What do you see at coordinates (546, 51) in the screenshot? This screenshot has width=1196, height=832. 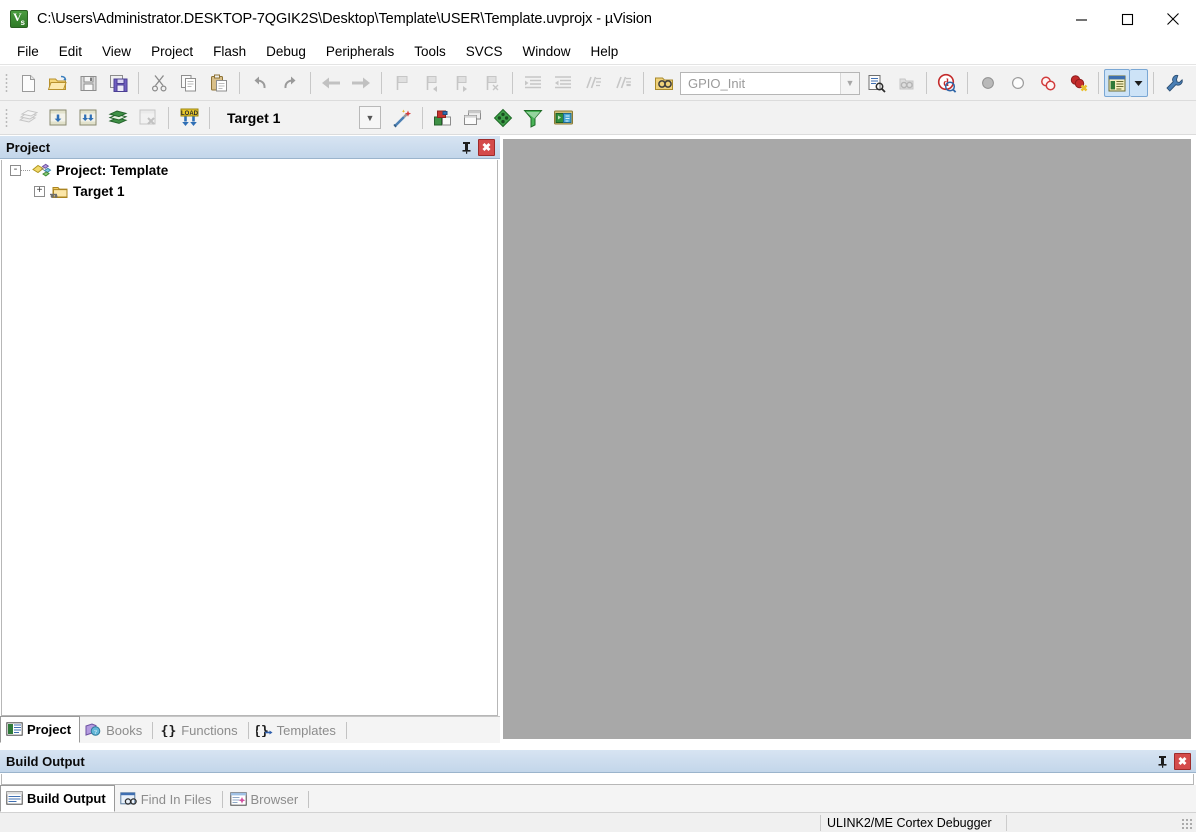 I see `menu-window: Window` at bounding box center [546, 51].